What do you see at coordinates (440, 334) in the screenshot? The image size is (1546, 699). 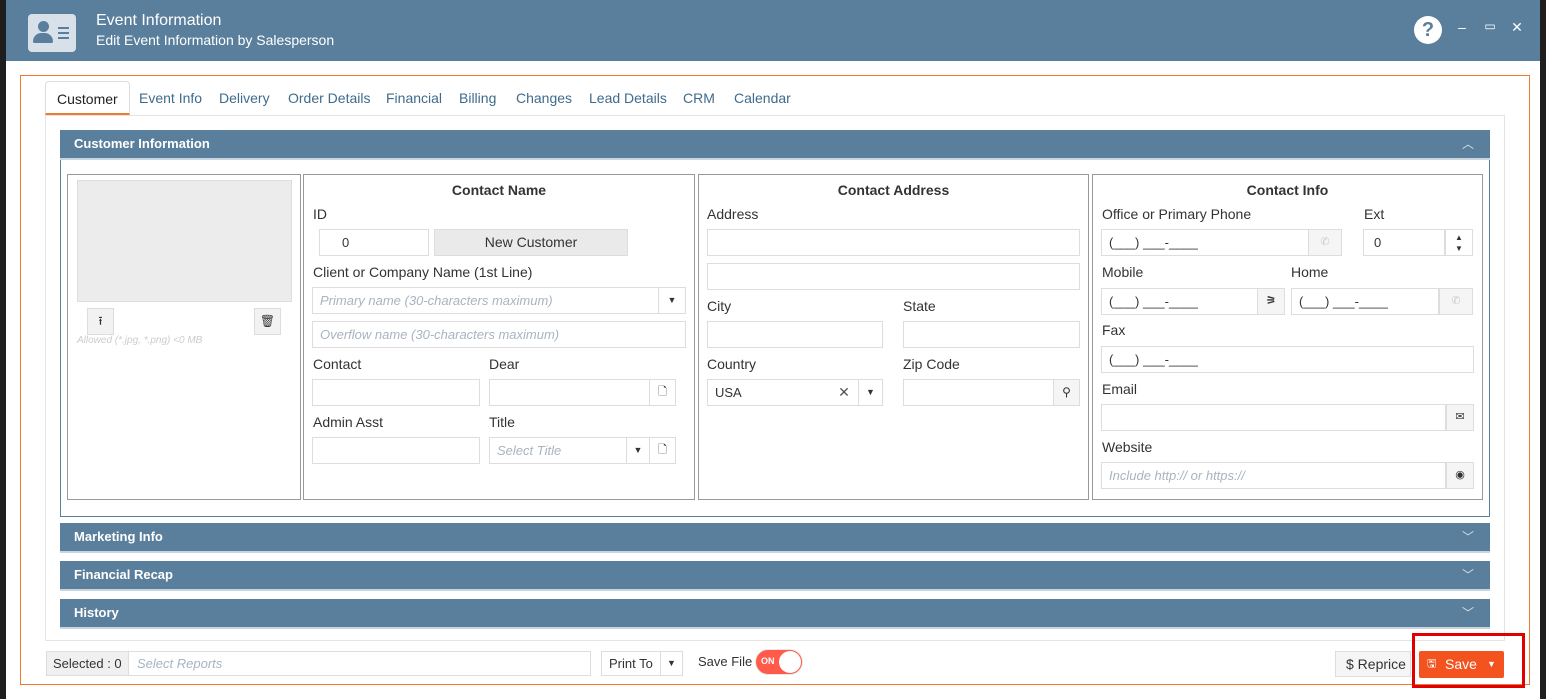 I see `overflow-name-placeholder: Overflow name (30-characters maximum)` at bounding box center [440, 334].